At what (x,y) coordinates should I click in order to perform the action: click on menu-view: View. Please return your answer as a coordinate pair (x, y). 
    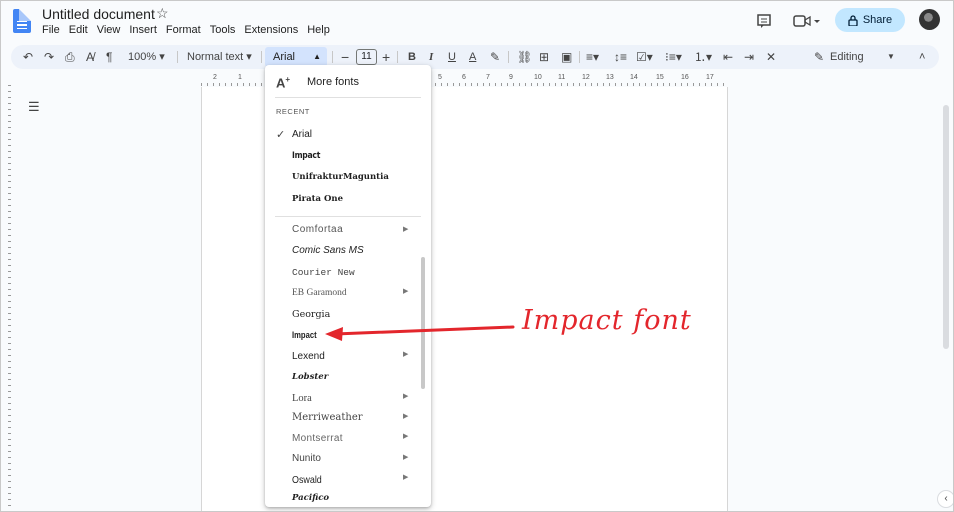
    Looking at the image, I should click on (109, 30).